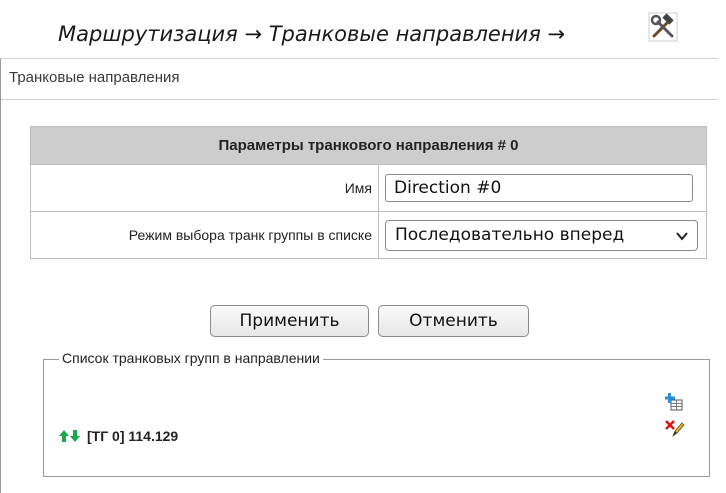  I want to click on caption-text: Маршрутизация → Транковые направления →, so click(312, 34).